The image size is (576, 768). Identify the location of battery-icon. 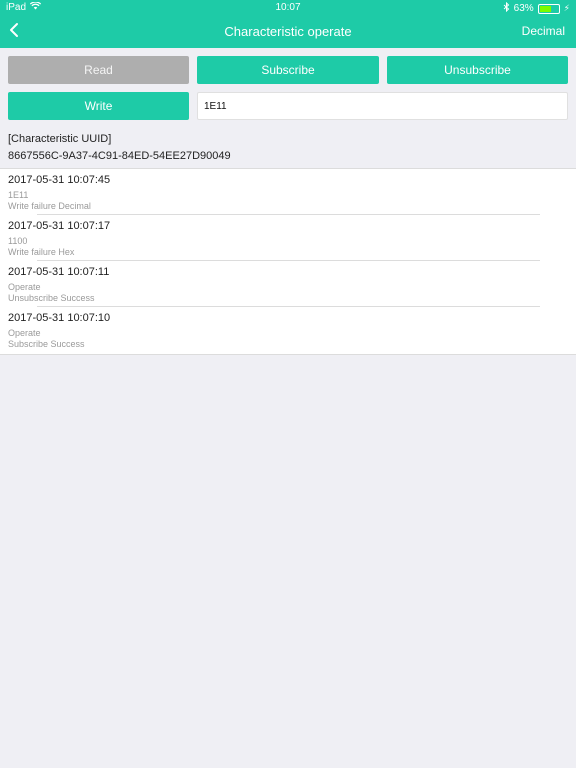
(548, 8).